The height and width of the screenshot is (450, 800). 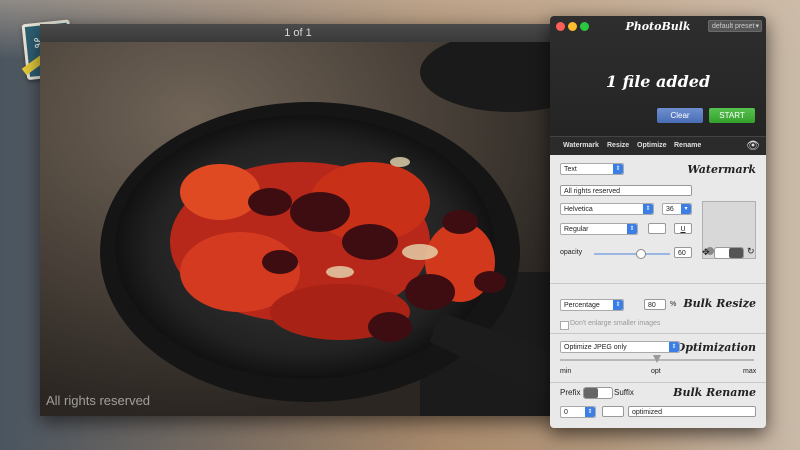 I want to click on opt-min-label: min, so click(x=566, y=371).